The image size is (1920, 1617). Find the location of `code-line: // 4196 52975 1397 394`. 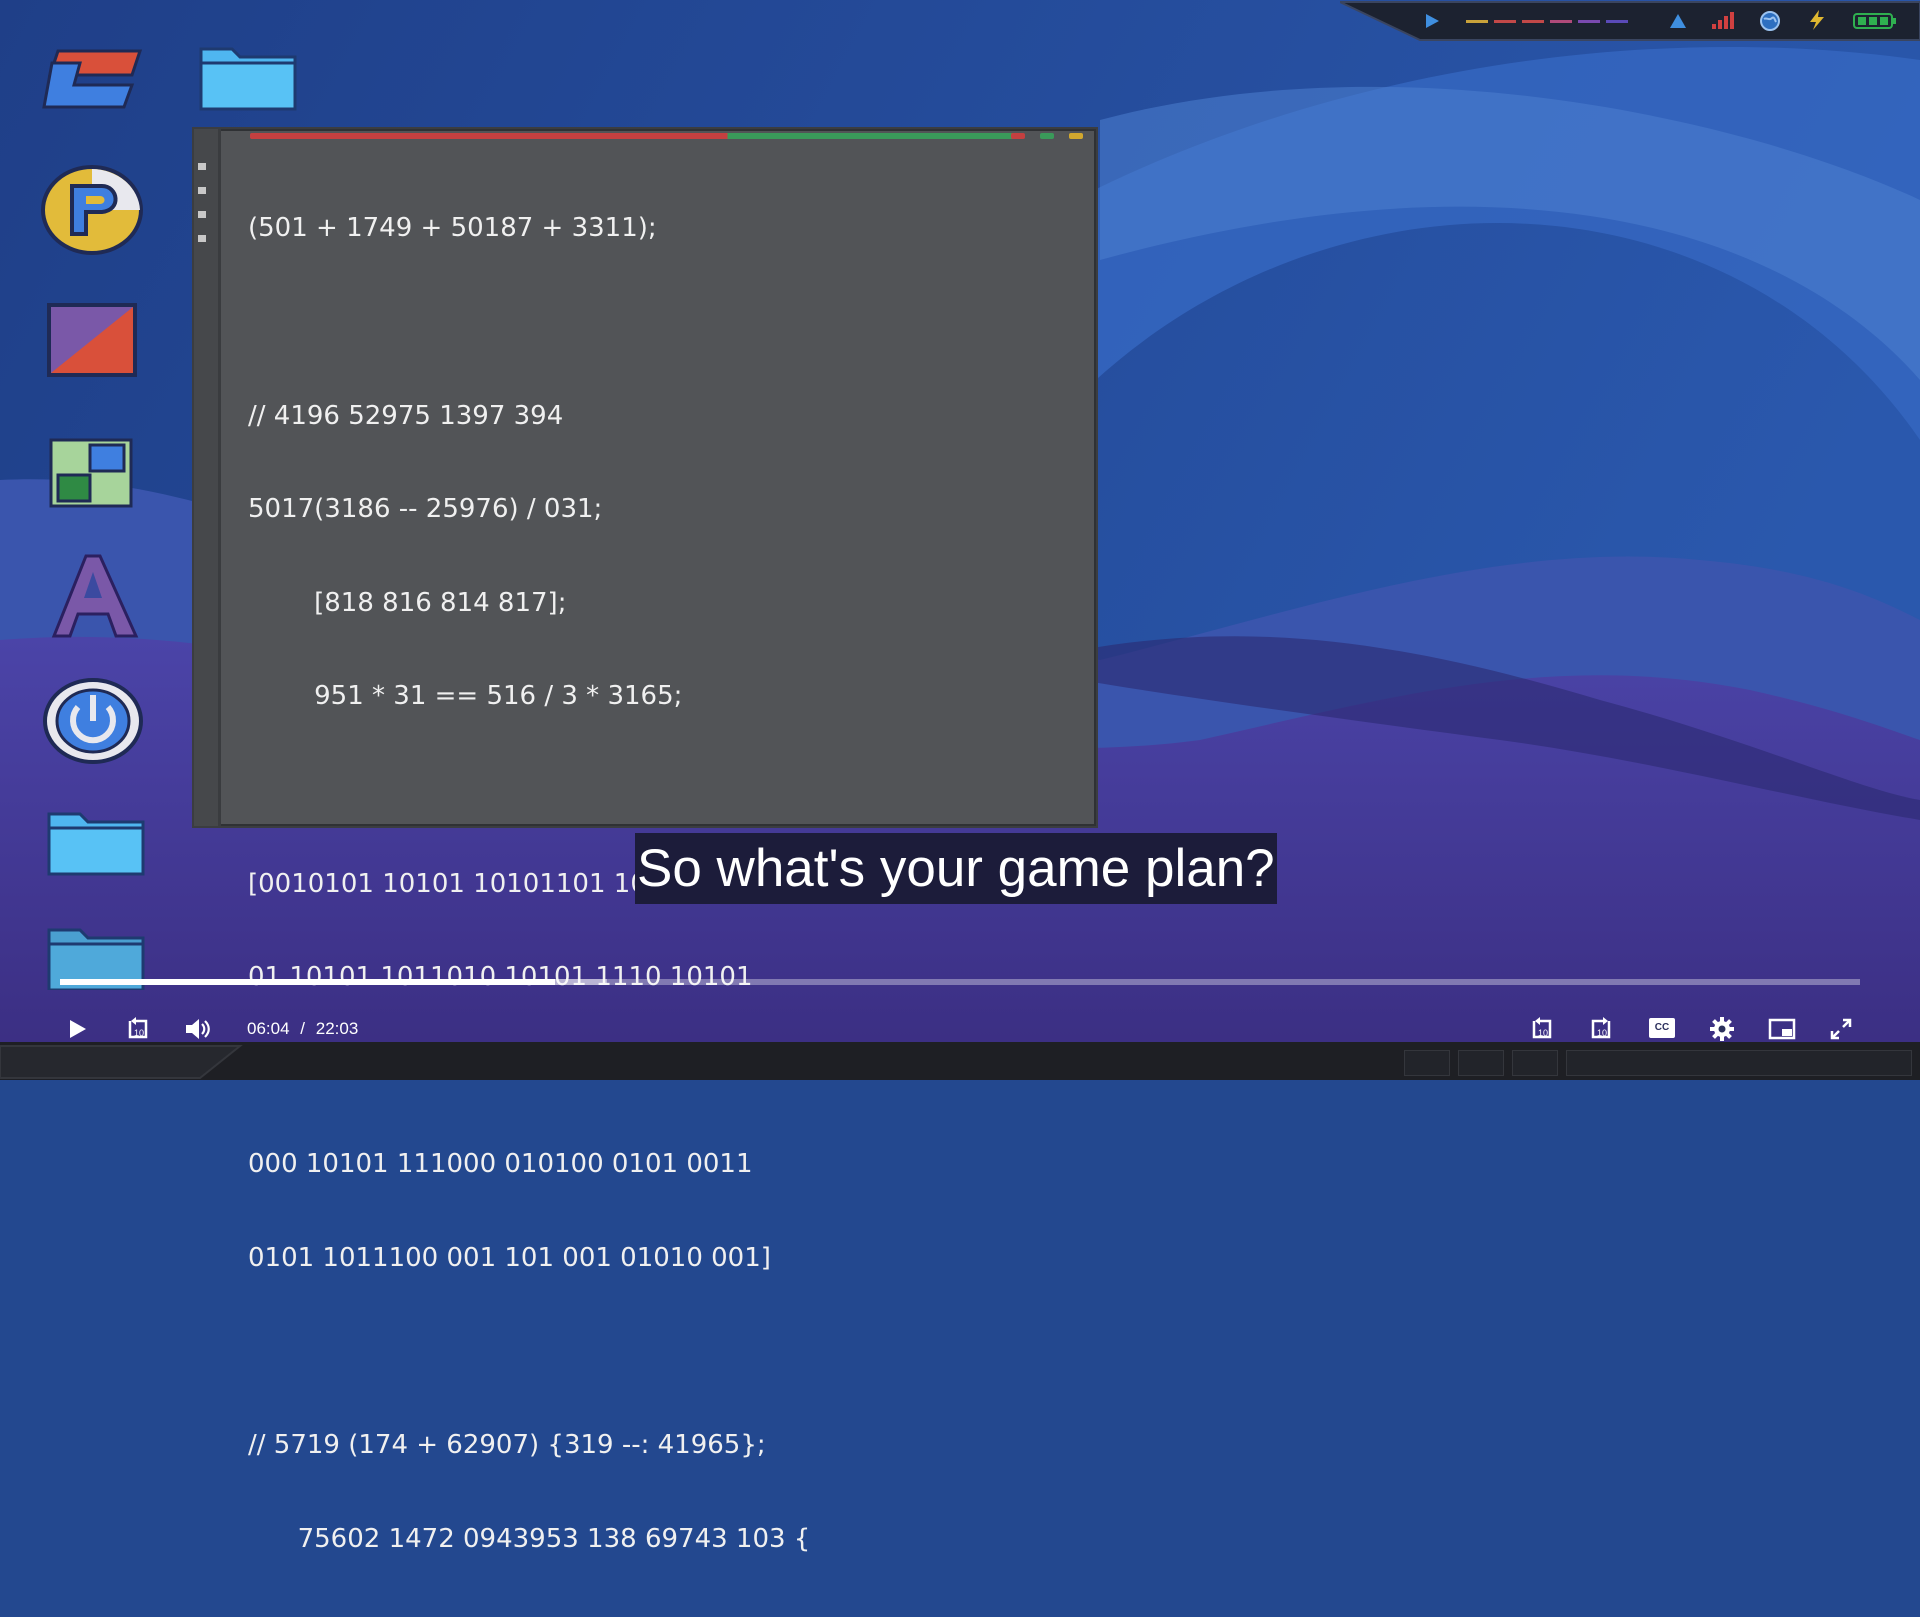

code-line: // 4196 52975 1397 394 is located at coordinates (406, 415).